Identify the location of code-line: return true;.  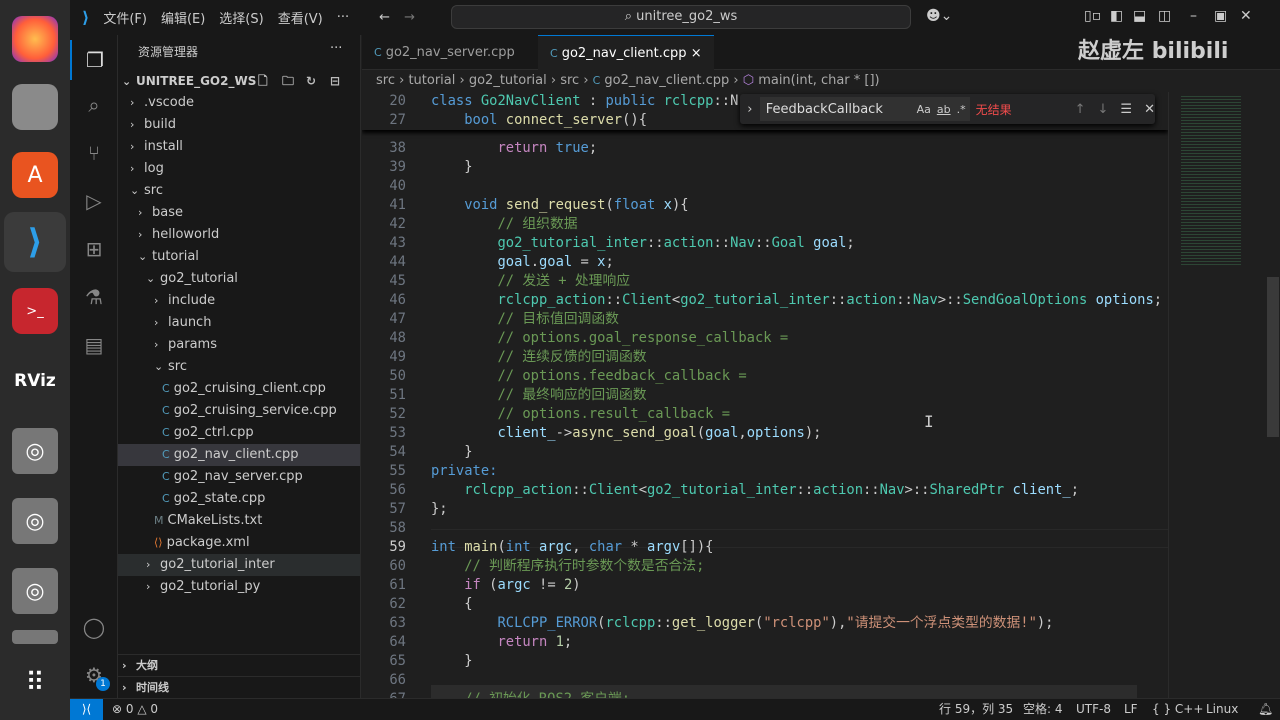
(514, 148).